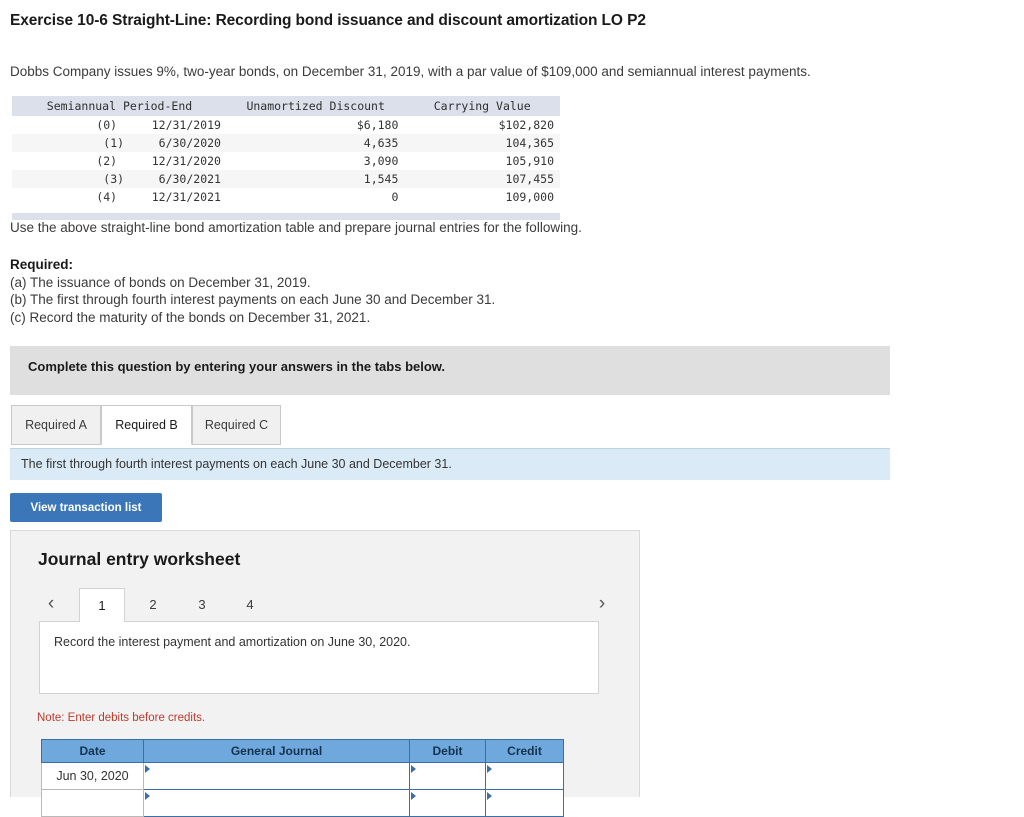 The image size is (1024, 817). I want to click on chevron-right-icon: ›, so click(602, 604).